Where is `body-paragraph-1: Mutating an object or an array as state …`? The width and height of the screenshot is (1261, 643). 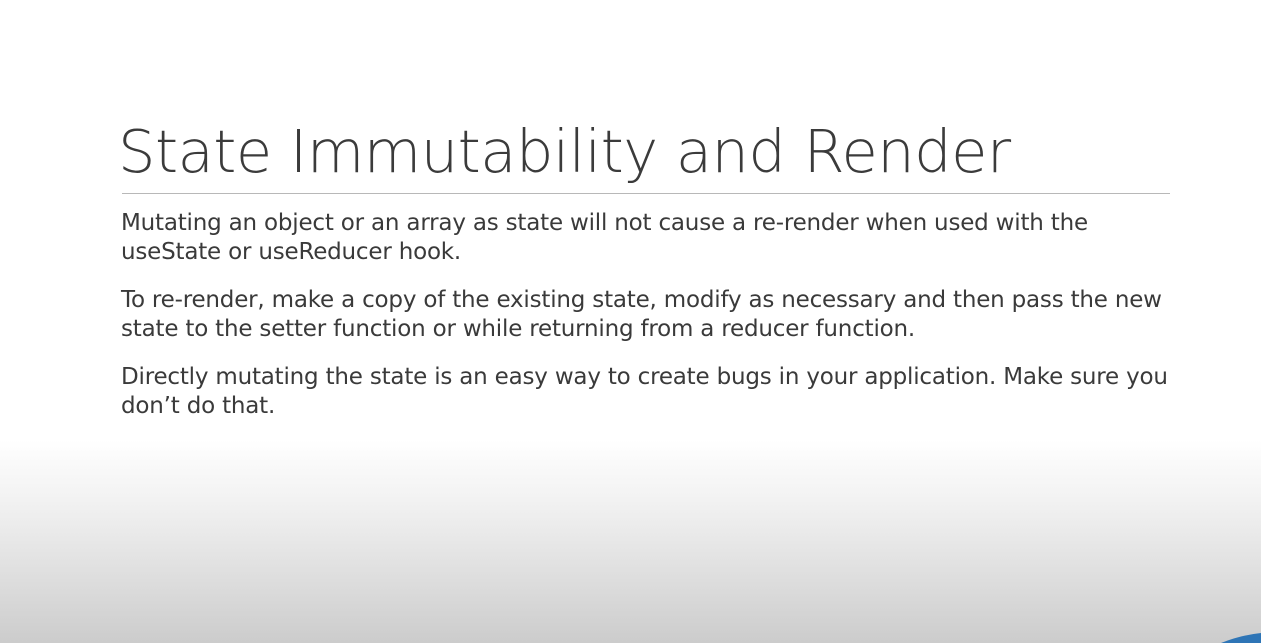 body-paragraph-1: Mutating an object or an array as state … is located at coordinates (604, 237).